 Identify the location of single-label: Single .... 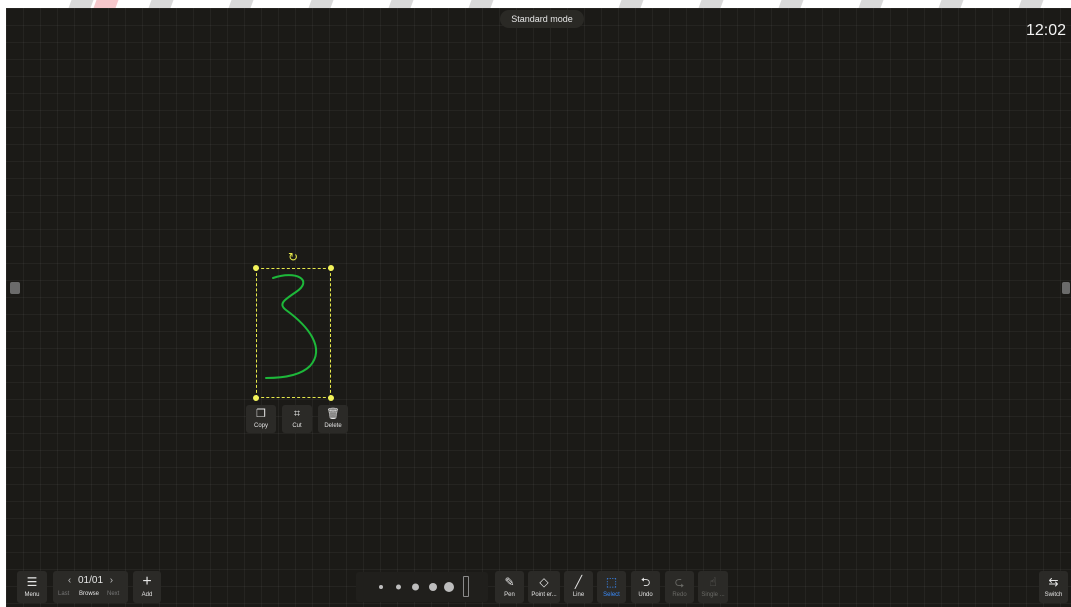
(713, 595).